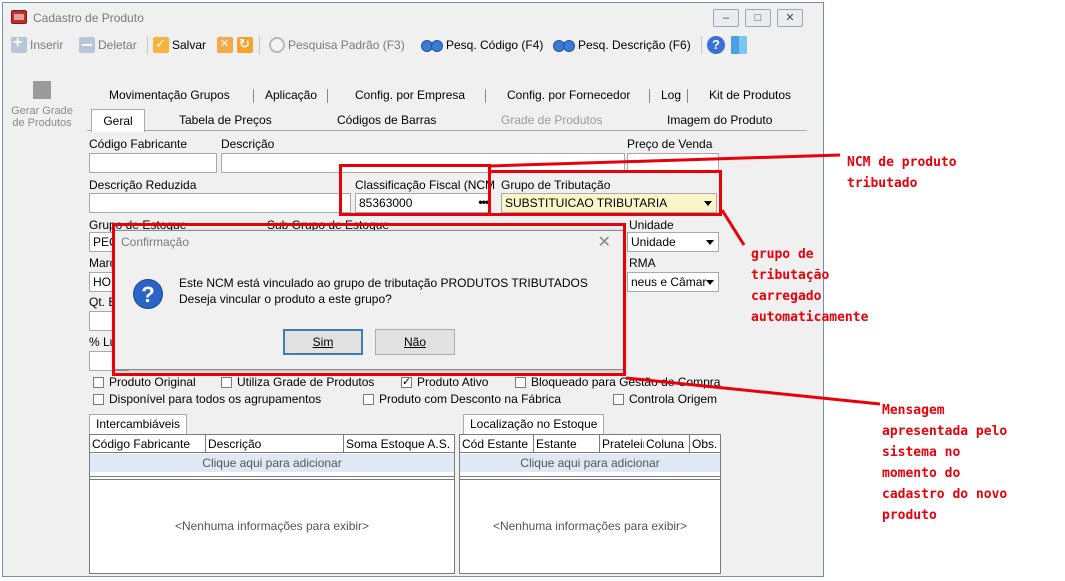 The height and width of the screenshot is (581, 1065). I want to click on annotation-line: tributado, so click(882, 183).